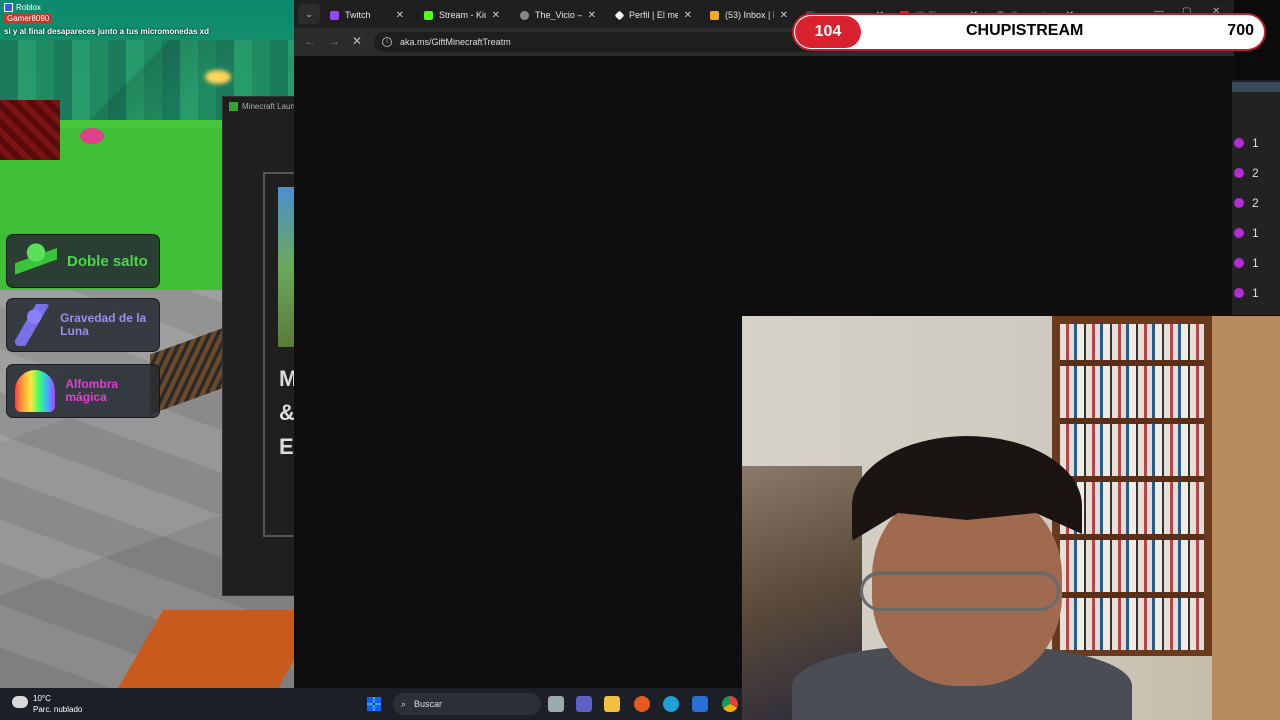 This screenshot has height=720, width=1280. What do you see at coordinates (612, 704) in the screenshot?
I see `file-explorer-icon` at bounding box center [612, 704].